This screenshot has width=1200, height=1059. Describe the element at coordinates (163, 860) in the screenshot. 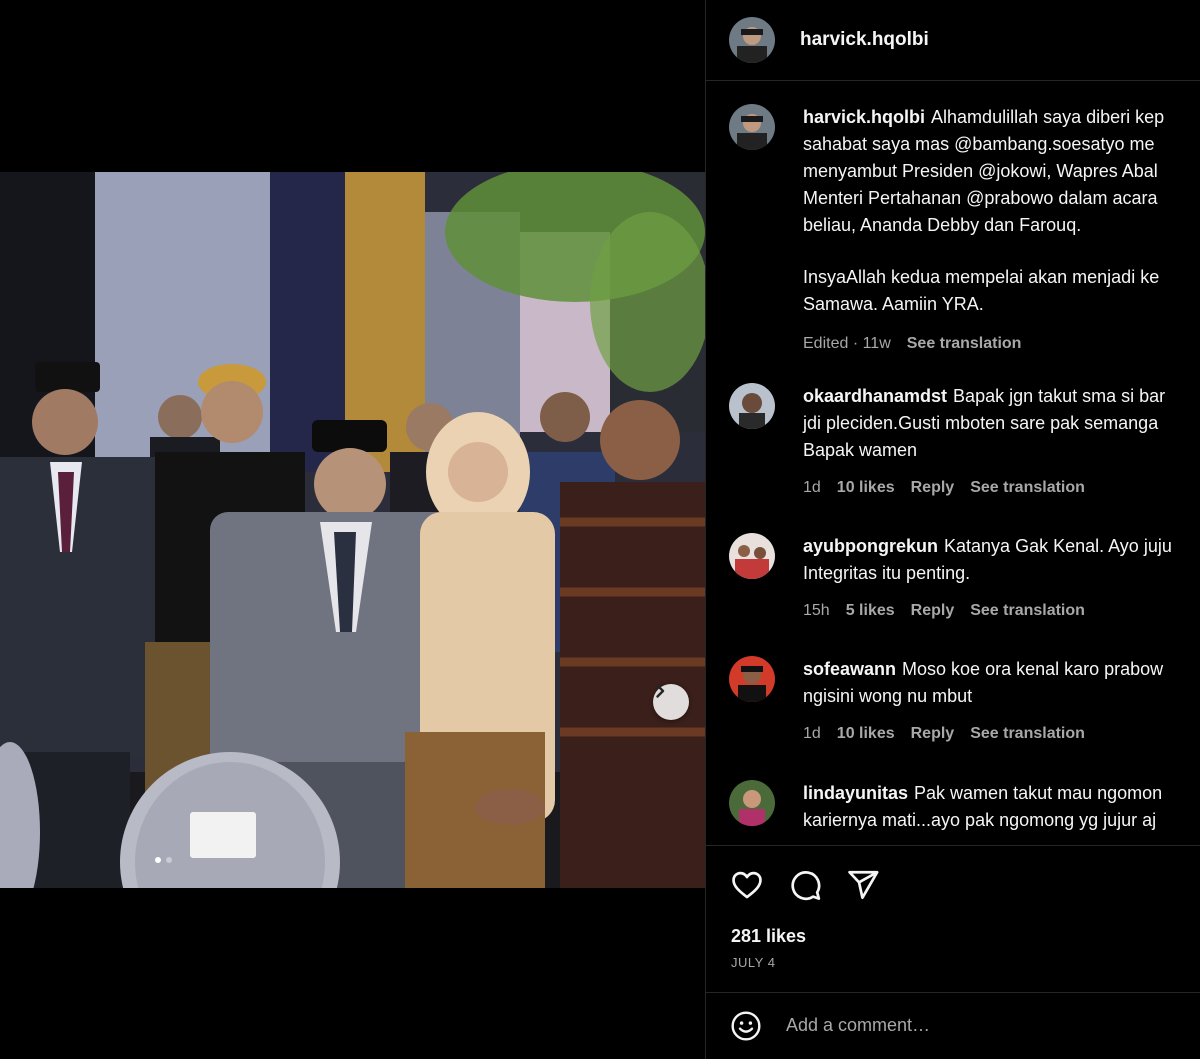

I see `carousel-indicator` at that location.